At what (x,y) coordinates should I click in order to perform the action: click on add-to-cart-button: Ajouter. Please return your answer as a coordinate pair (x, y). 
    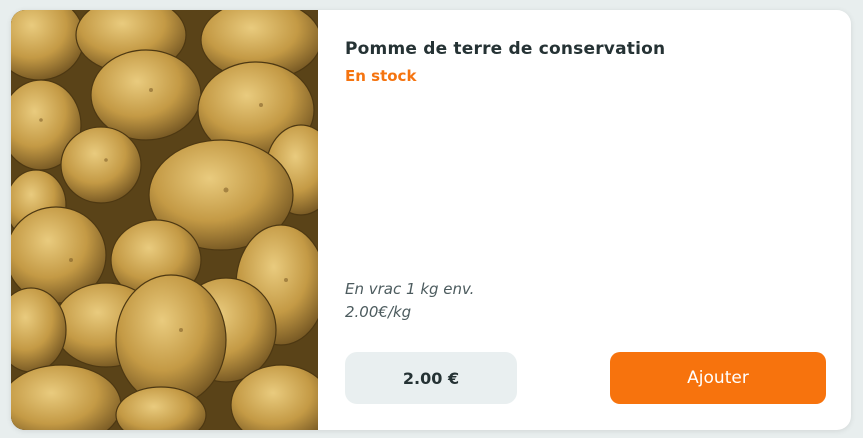
    Looking at the image, I should click on (718, 378).